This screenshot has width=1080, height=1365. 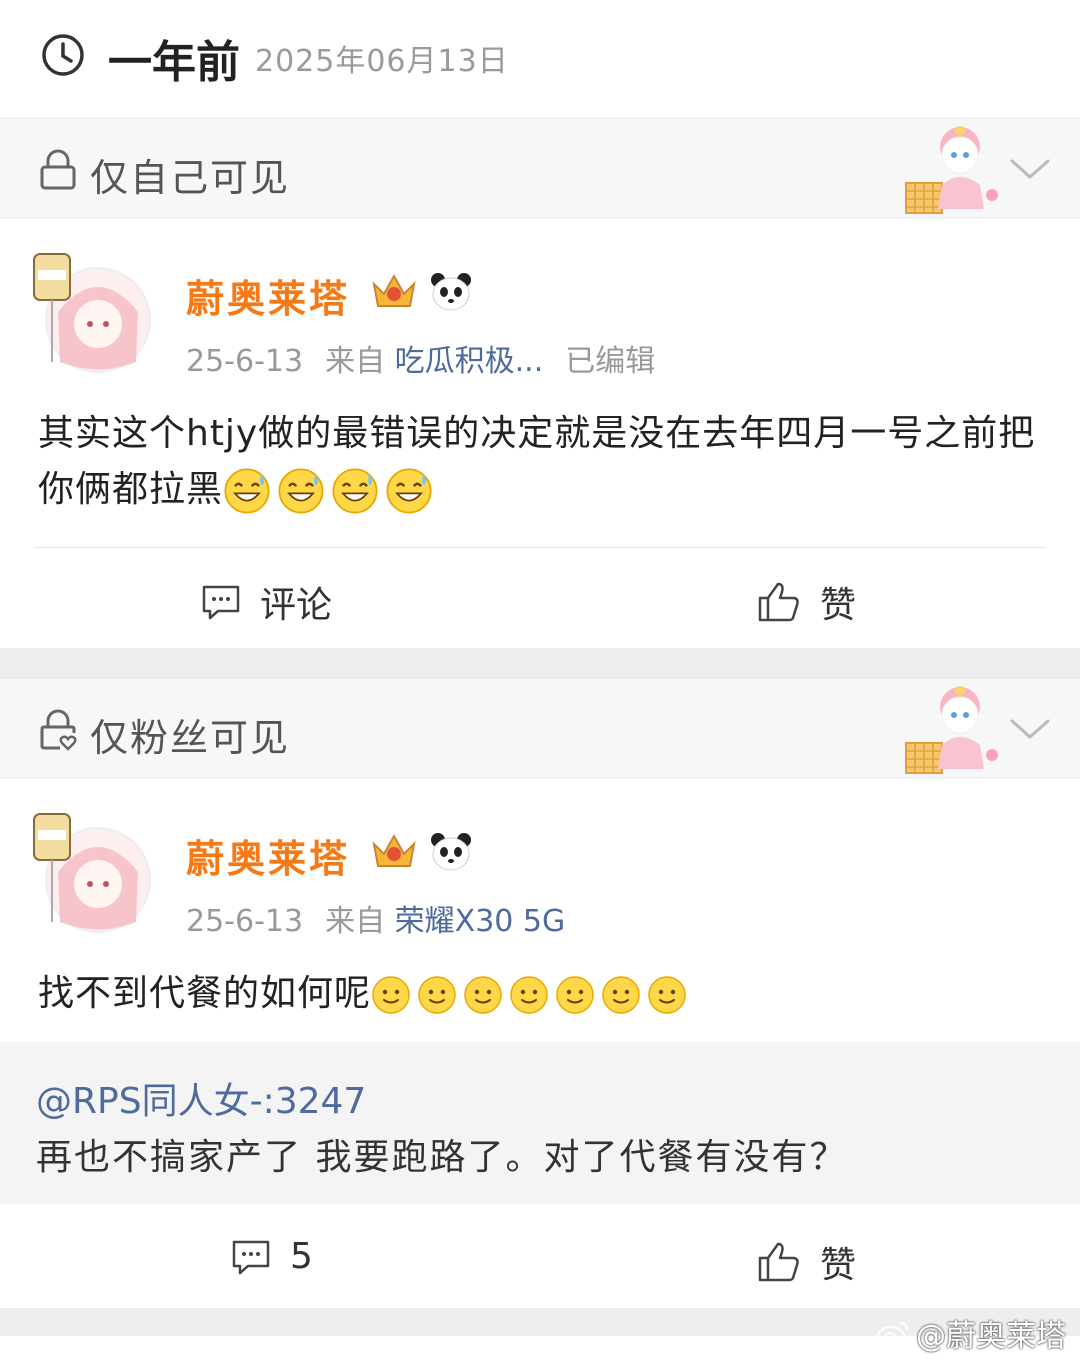 I want to click on fans-lock-icon, so click(x=58, y=730).